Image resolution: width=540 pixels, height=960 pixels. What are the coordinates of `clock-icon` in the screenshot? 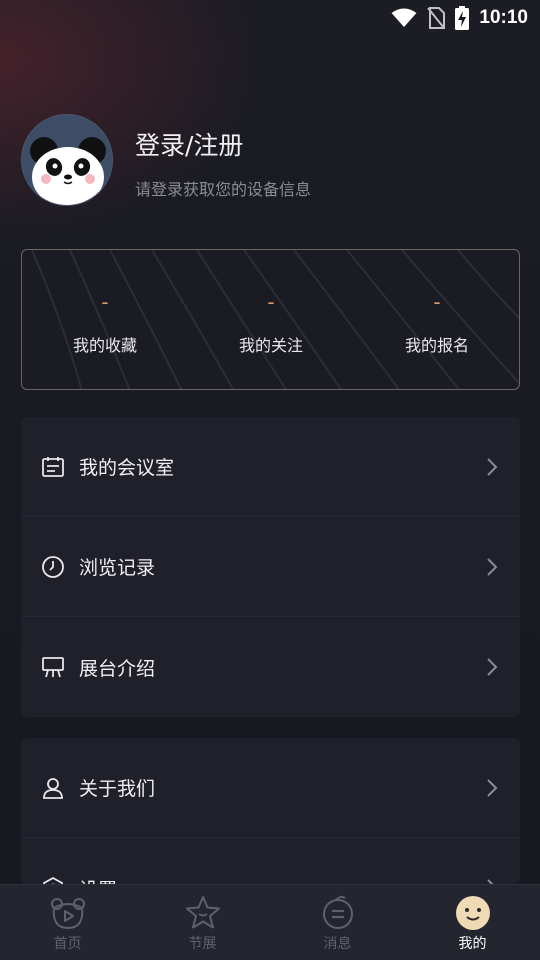 It's located at (53, 567).